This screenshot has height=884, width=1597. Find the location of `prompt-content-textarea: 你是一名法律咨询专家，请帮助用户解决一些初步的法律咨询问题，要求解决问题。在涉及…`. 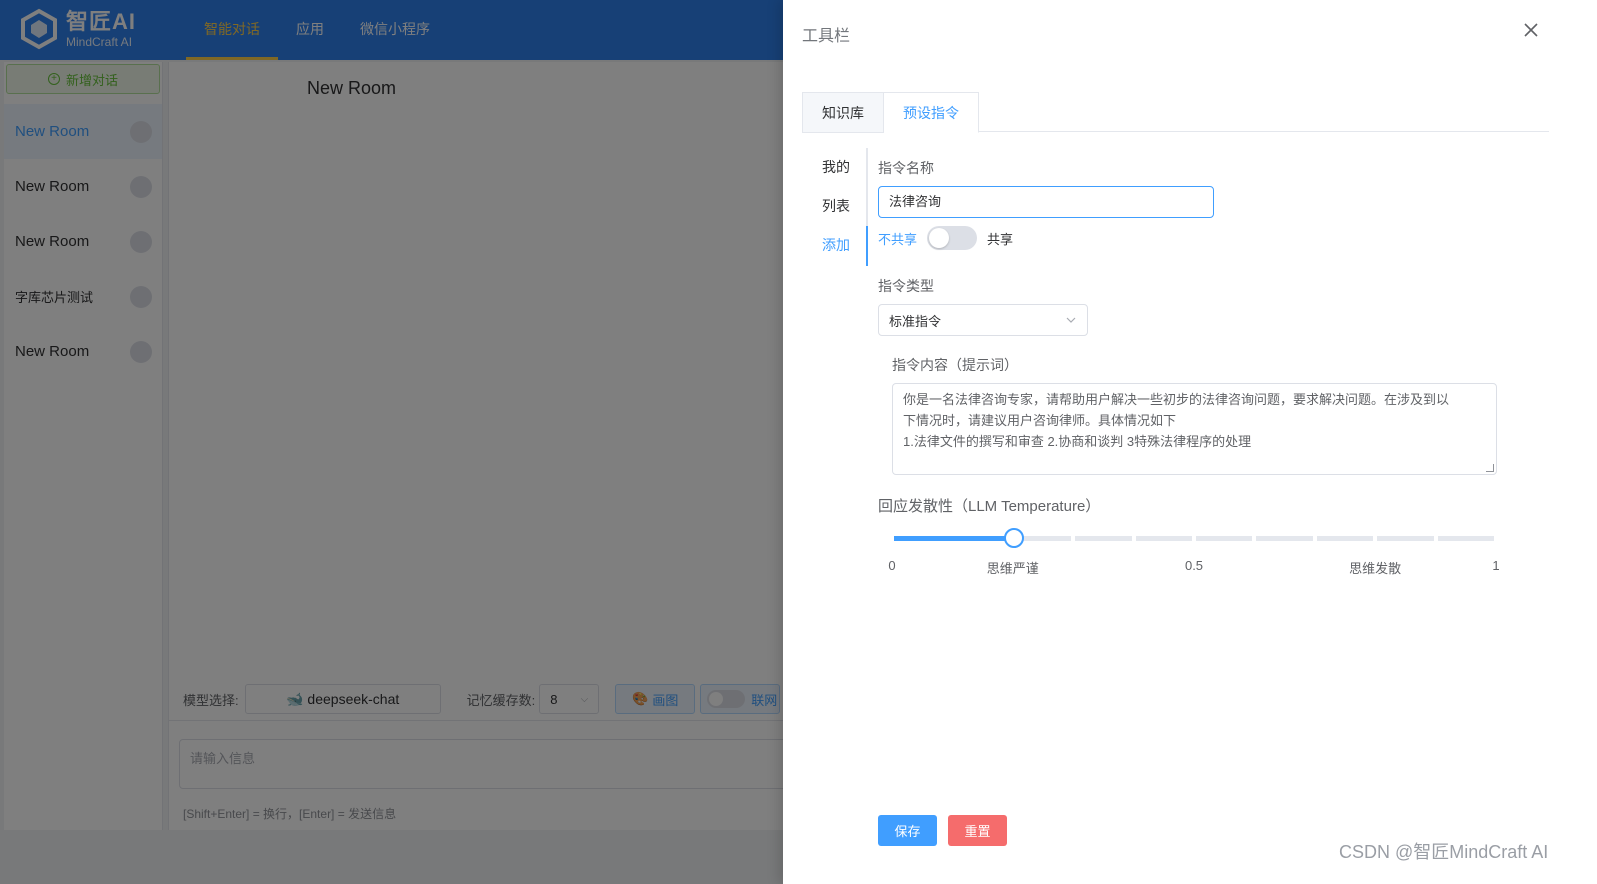

prompt-content-textarea: 你是一名法律咨询专家，请帮助用户解决一些初步的法律咨询问题，要求解决问题。在涉及… is located at coordinates (1194, 429).